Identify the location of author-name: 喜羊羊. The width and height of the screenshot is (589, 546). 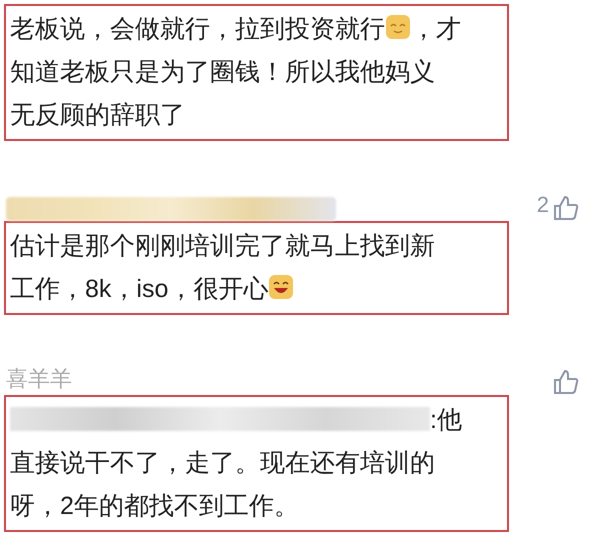
(39, 378).